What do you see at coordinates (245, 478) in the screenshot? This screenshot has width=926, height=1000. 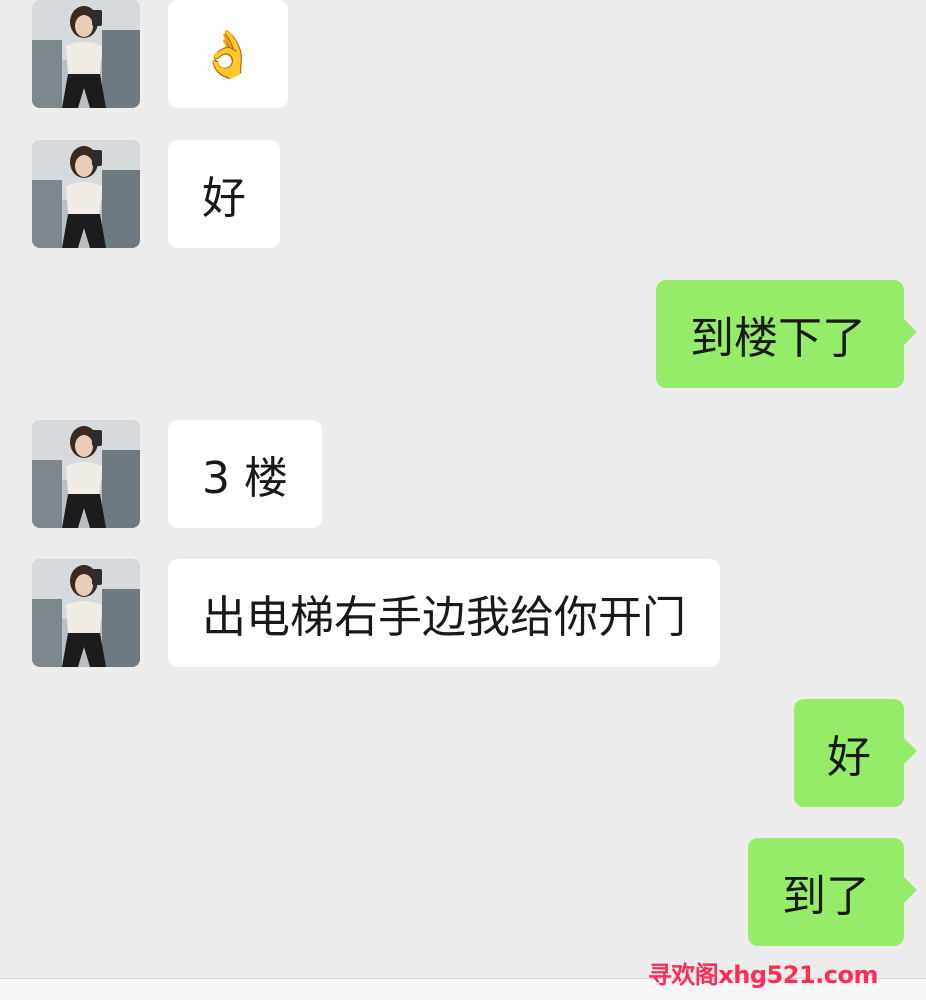 I see `message-text: 3 楼` at bounding box center [245, 478].